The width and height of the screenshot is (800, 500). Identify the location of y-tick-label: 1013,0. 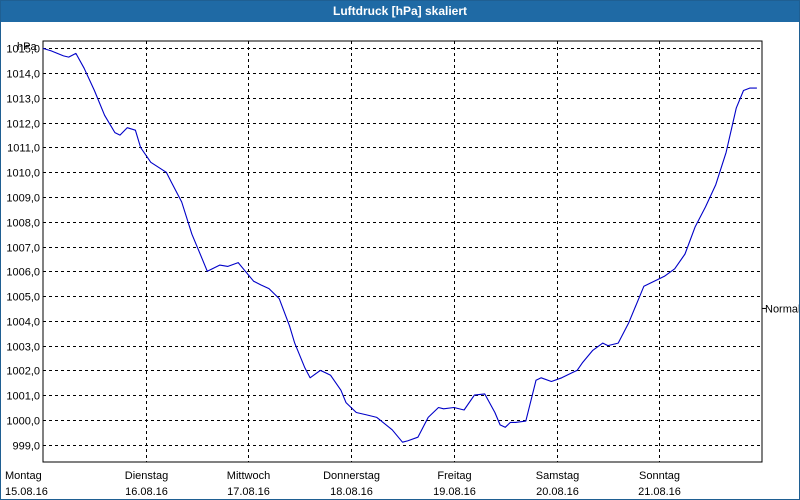
(23, 100).